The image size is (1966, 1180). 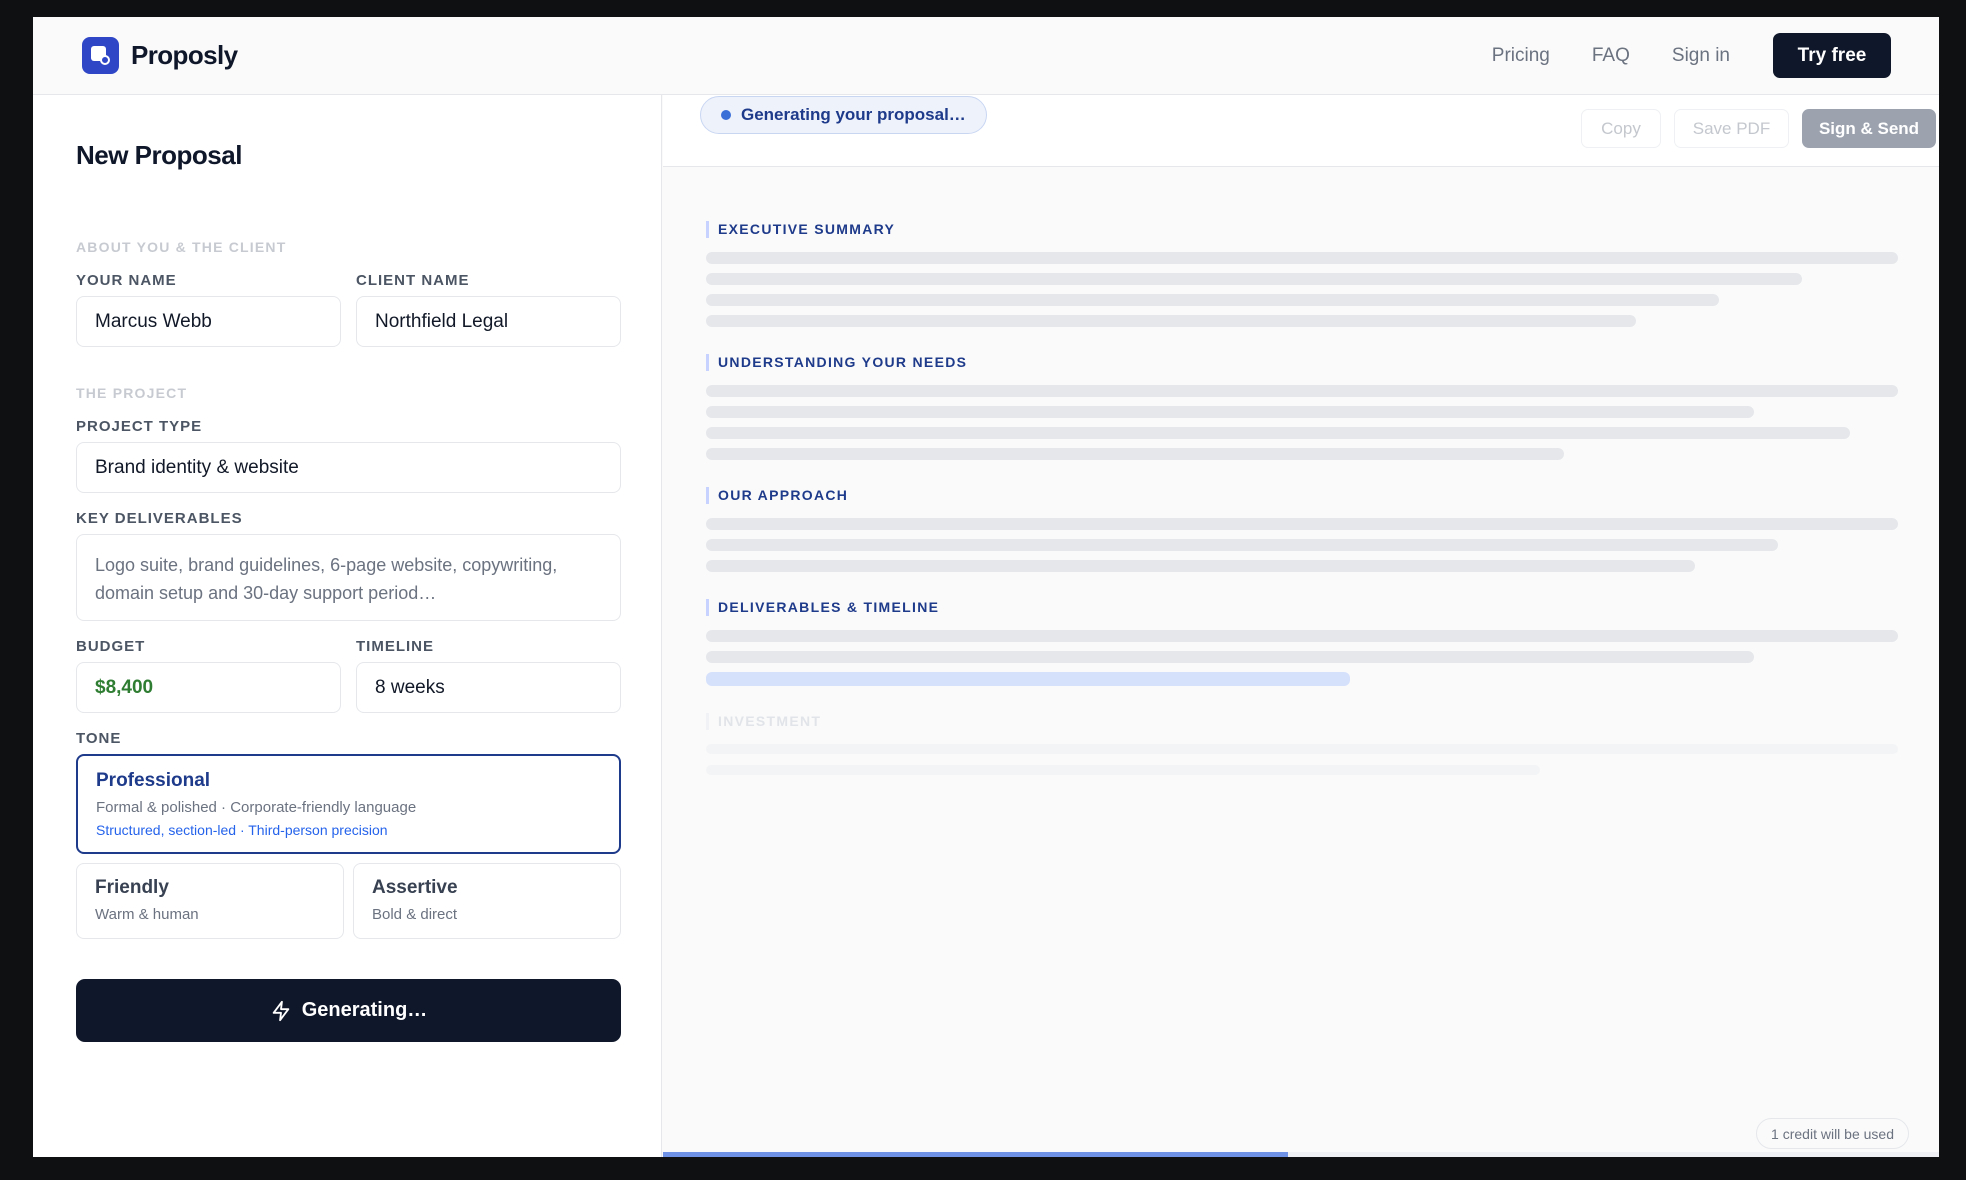 What do you see at coordinates (487, 901) in the screenshot?
I see `tone-option-assertive: Assertive Bold & direct` at bounding box center [487, 901].